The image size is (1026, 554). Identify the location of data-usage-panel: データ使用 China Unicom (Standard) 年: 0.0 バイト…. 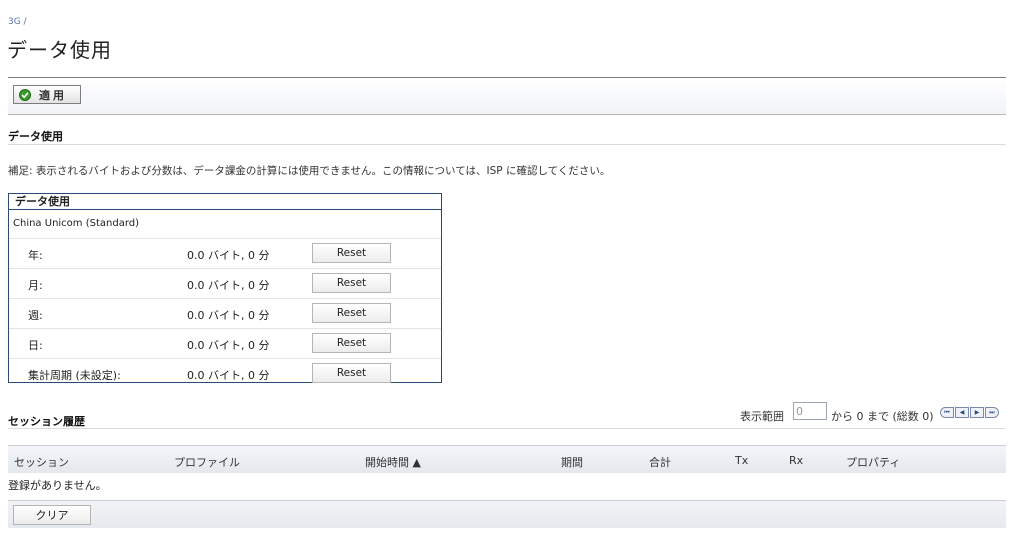
(225, 288).